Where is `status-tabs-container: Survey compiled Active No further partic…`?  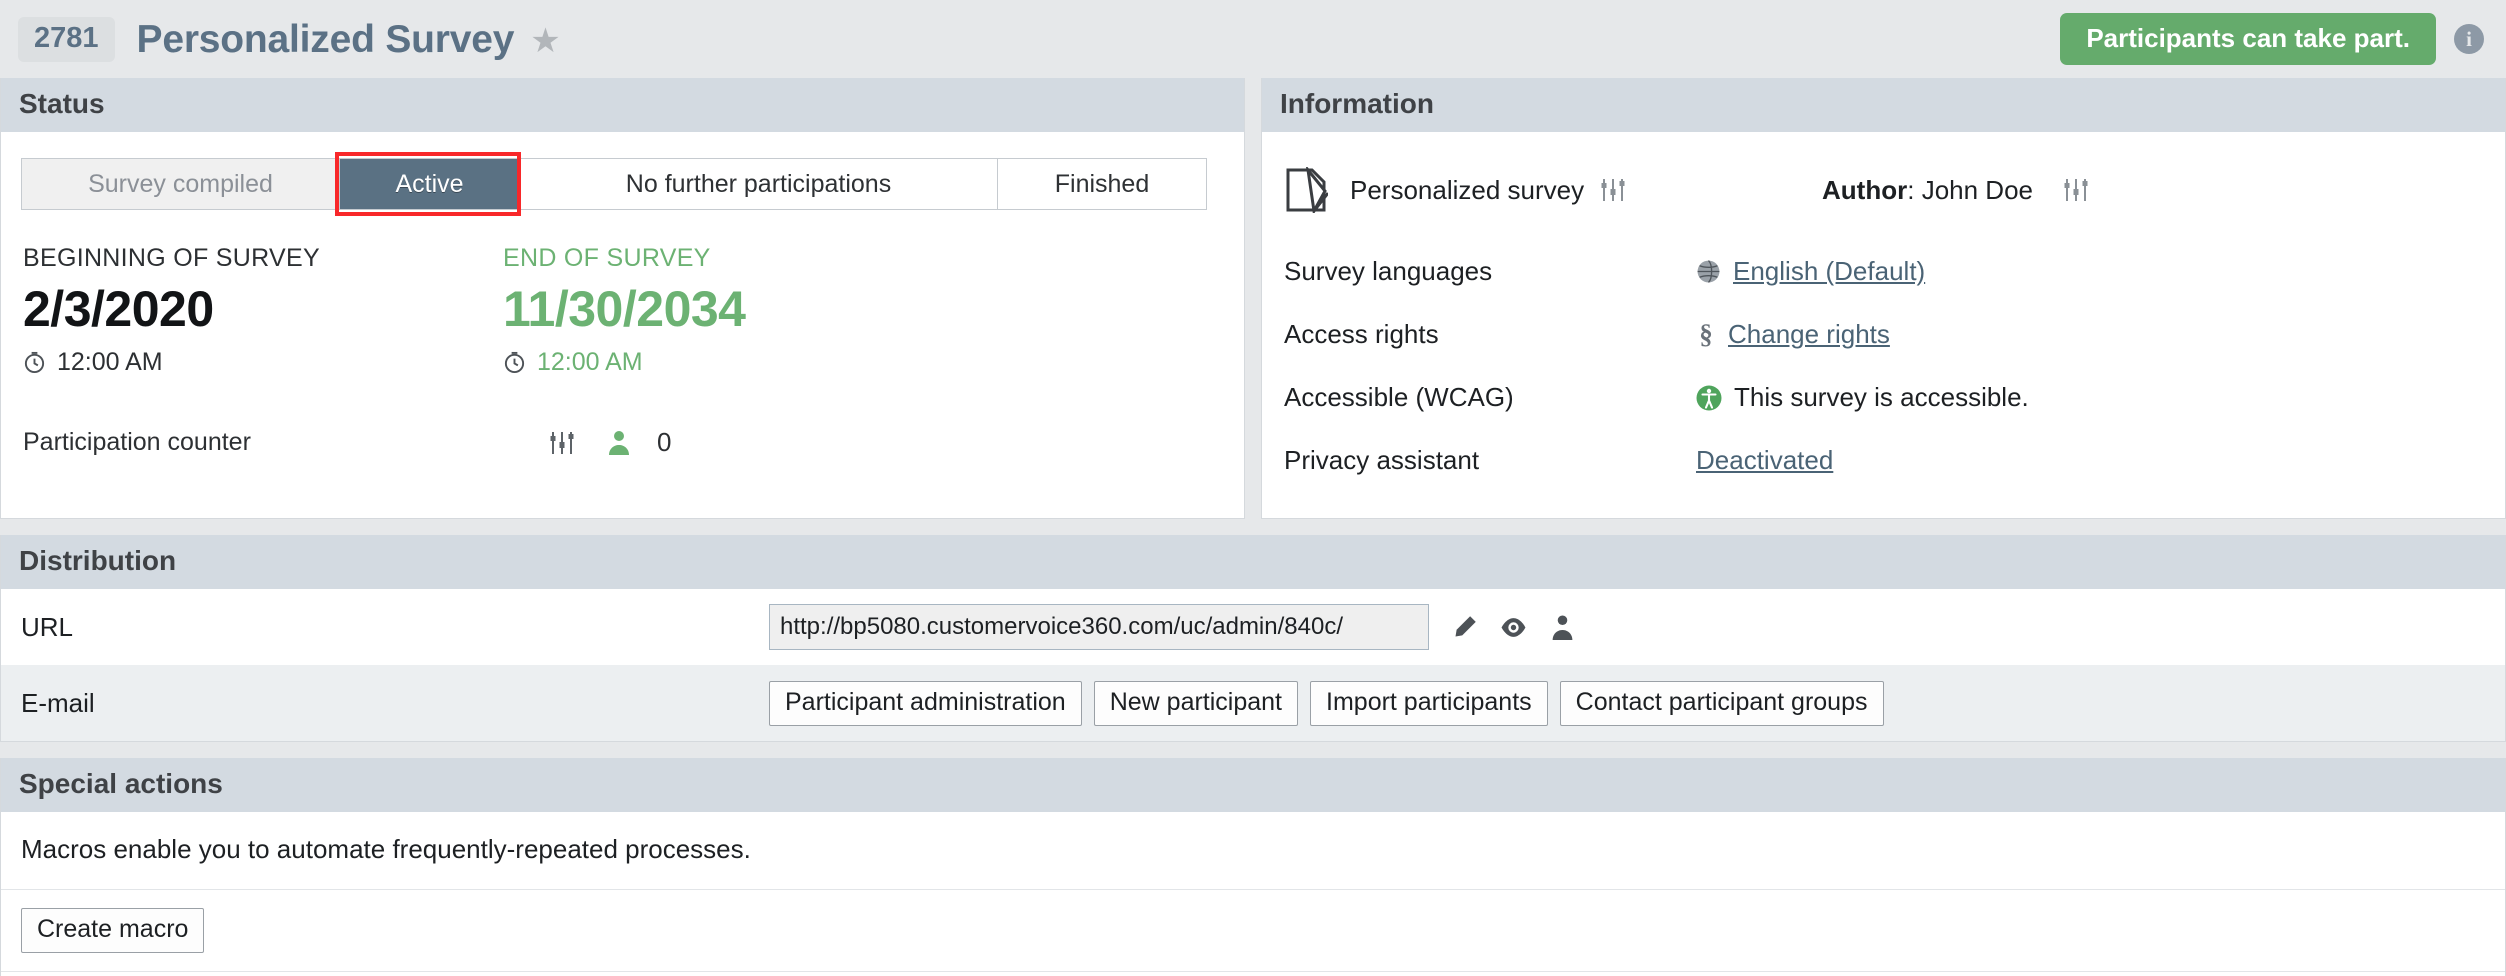
status-tabs-container: Survey compiled Active No further partic… is located at coordinates (623, 184).